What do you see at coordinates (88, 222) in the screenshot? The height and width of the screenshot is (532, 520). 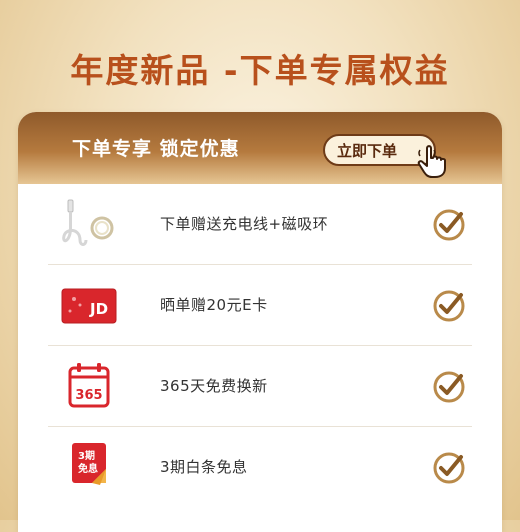 I see `cable-and-ring-icon` at bounding box center [88, 222].